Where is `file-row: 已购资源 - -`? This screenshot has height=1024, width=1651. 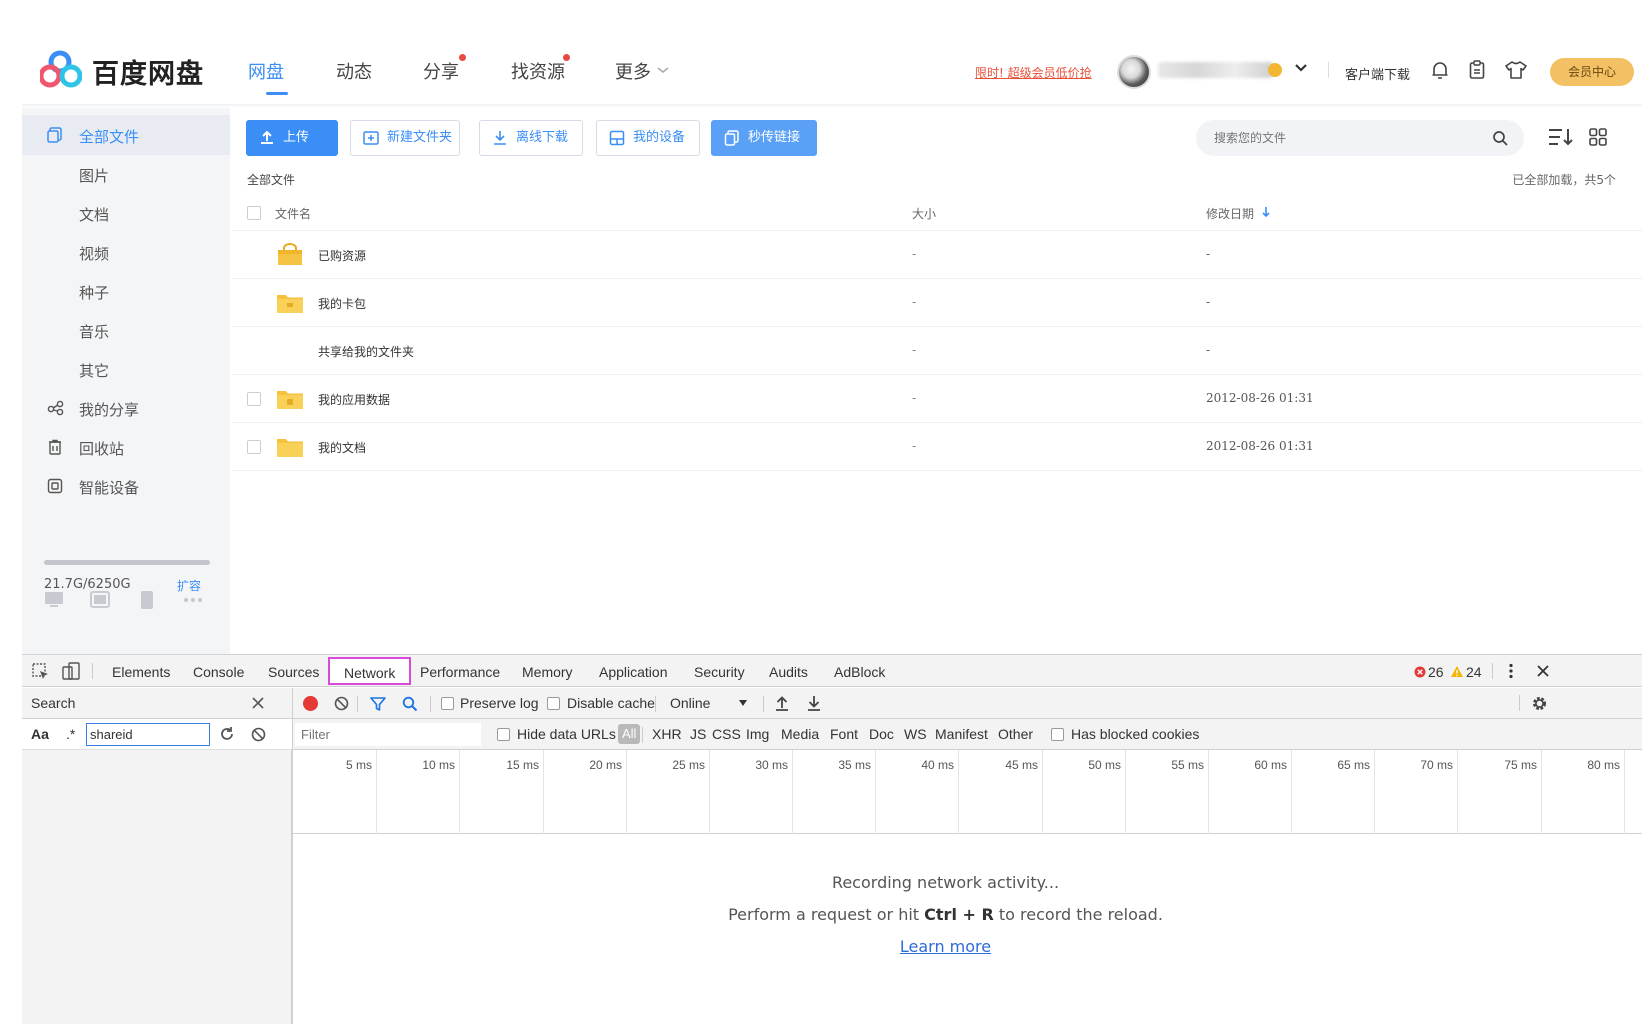 file-row: 已购资源 - - is located at coordinates (937, 255).